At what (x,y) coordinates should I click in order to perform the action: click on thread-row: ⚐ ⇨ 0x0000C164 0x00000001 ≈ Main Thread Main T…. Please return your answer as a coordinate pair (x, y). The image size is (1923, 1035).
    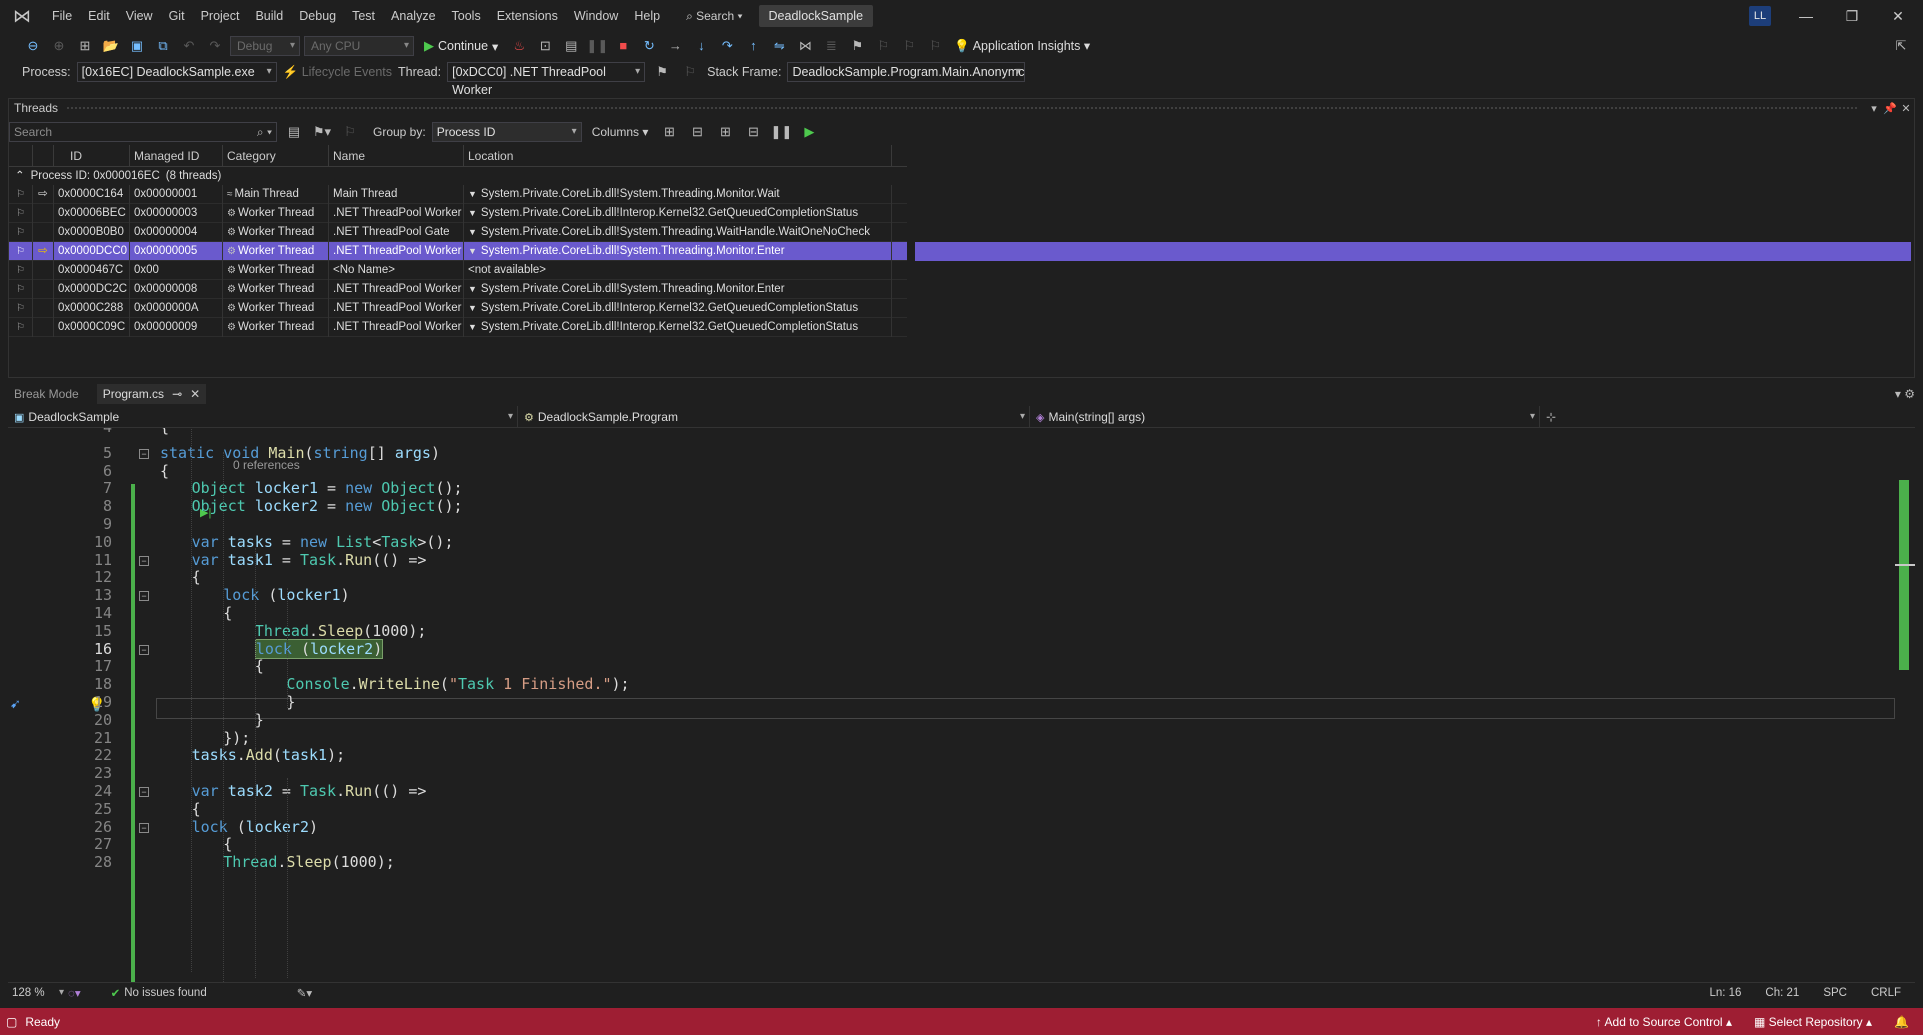
    Looking at the image, I should click on (458, 194).